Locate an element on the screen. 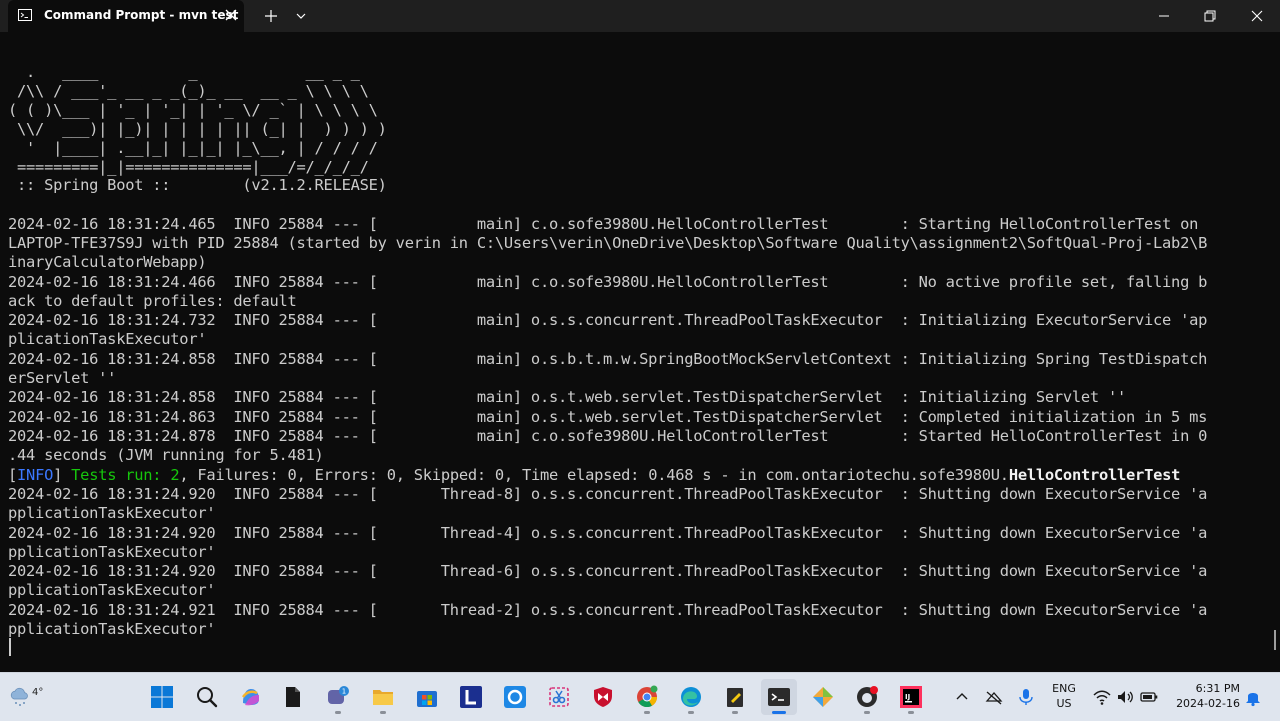 The width and height of the screenshot is (1280, 721). terminal-icon is located at coordinates (779, 697).